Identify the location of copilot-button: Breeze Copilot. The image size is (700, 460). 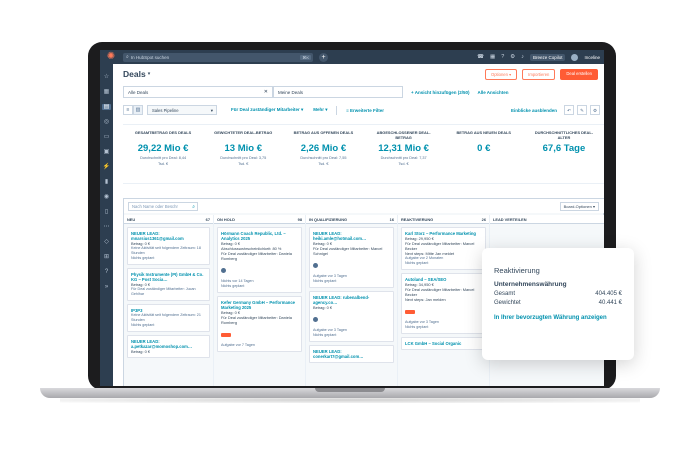
(547, 57).